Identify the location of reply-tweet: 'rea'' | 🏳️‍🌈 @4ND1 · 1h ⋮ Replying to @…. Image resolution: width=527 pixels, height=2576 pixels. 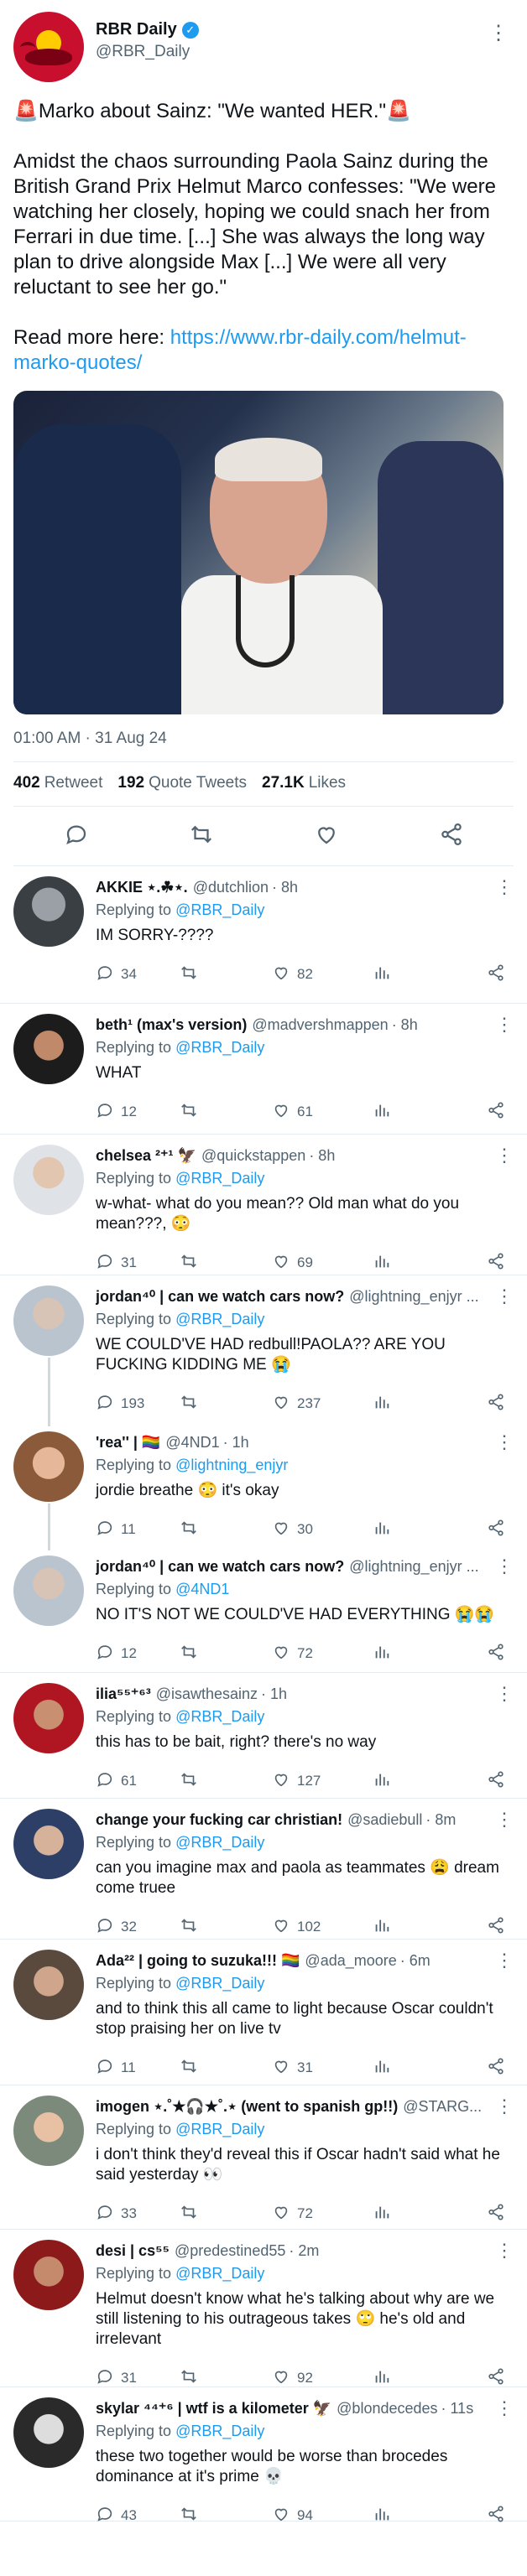
(263, 1485).